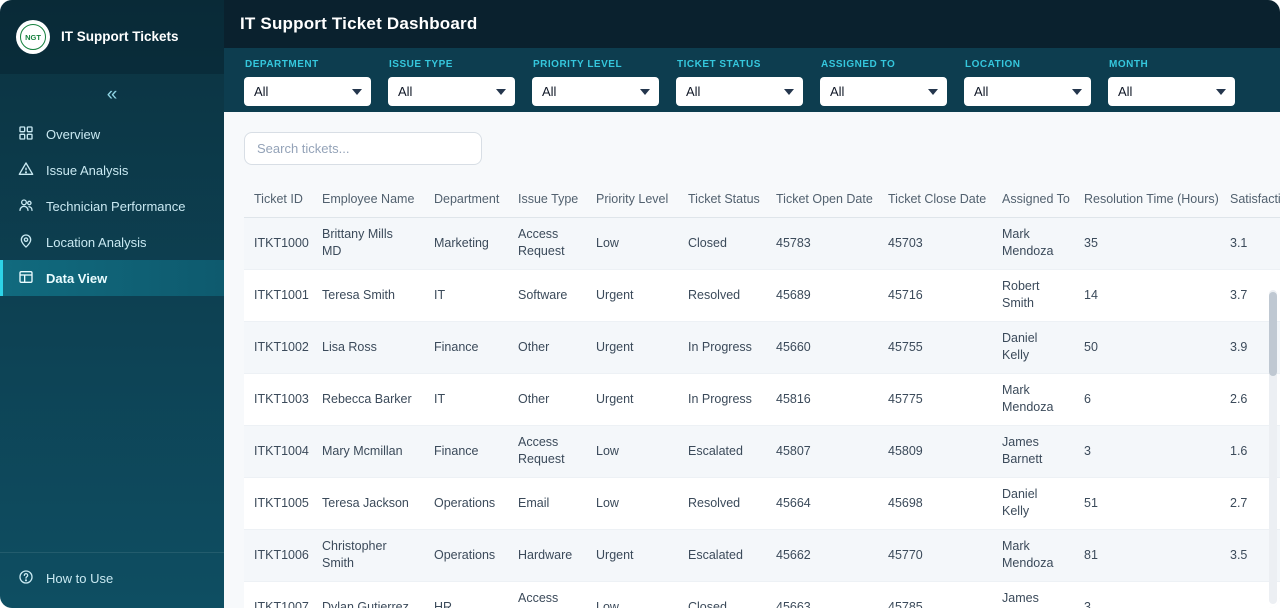  Describe the element at coordinates (363, 148) in the screenshot. I see `search-input` at that location.